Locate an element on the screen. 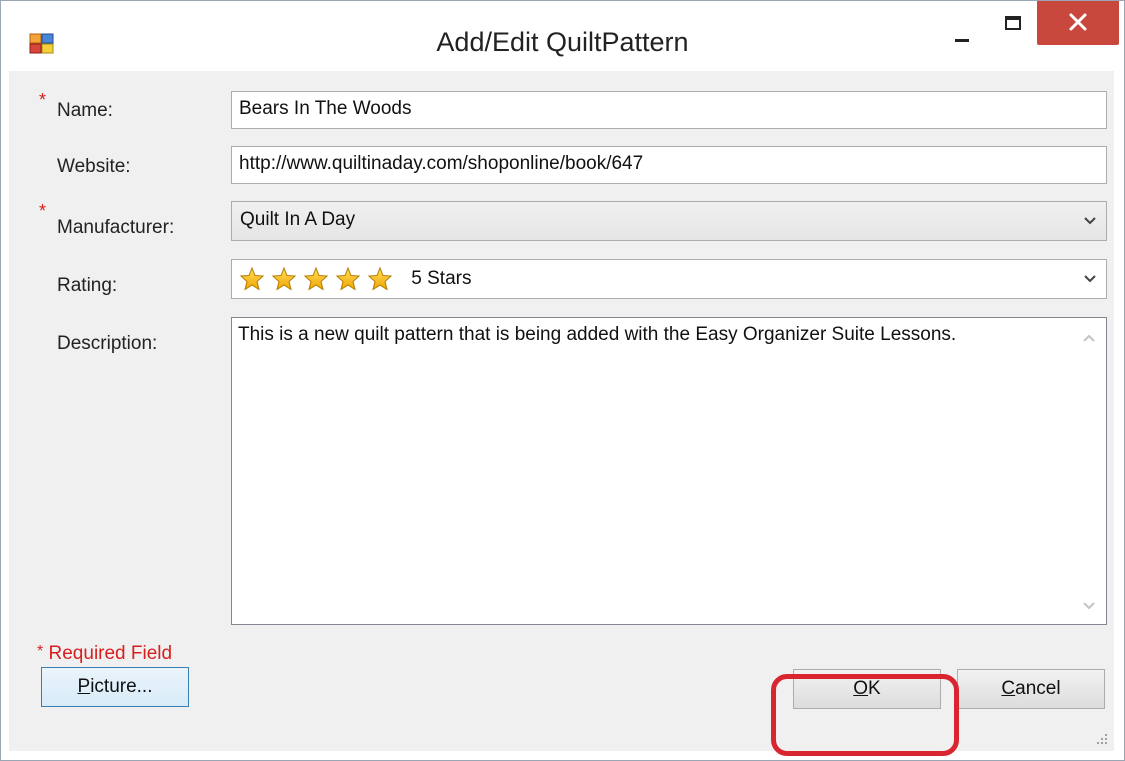 This screenshot has height=761, width=1125. required-note-star: * is located at coordinates (40, 651).